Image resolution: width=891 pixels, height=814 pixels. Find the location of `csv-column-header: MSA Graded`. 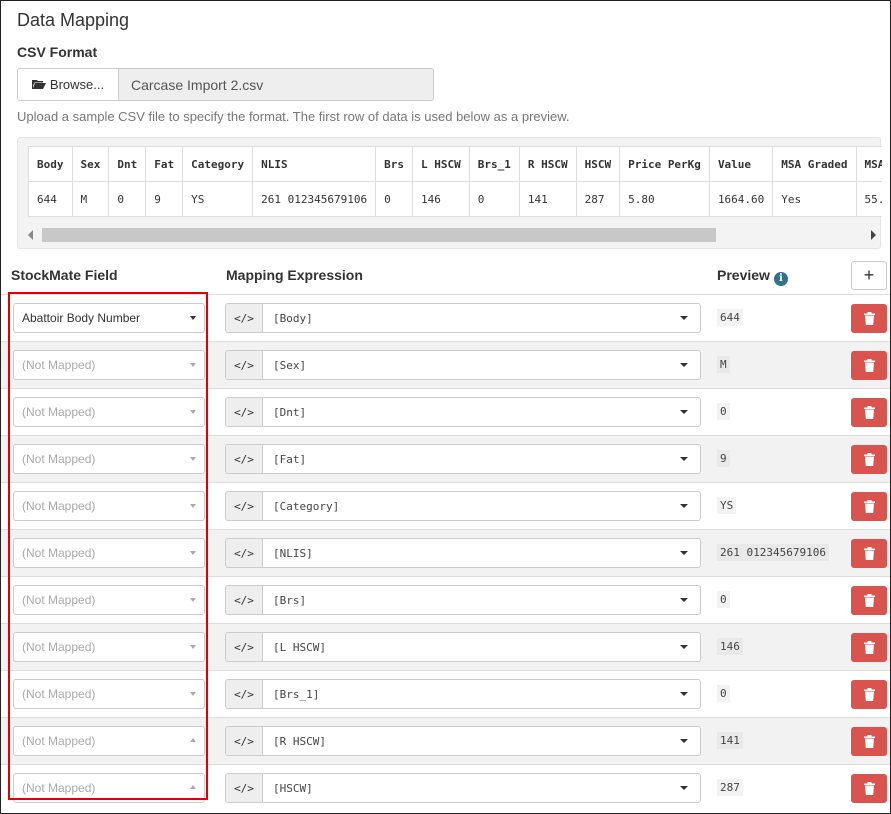

csv-column-header: MSA Graded is located at coordinates (814, 164).